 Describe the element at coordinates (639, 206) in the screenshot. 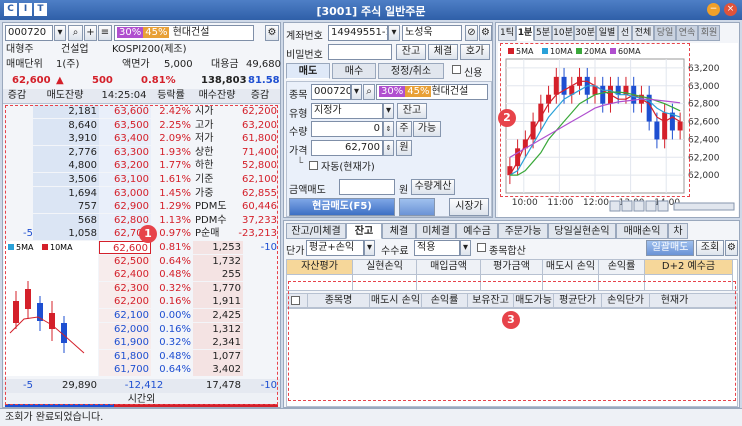

I see `zoom-in-icon` at that location.